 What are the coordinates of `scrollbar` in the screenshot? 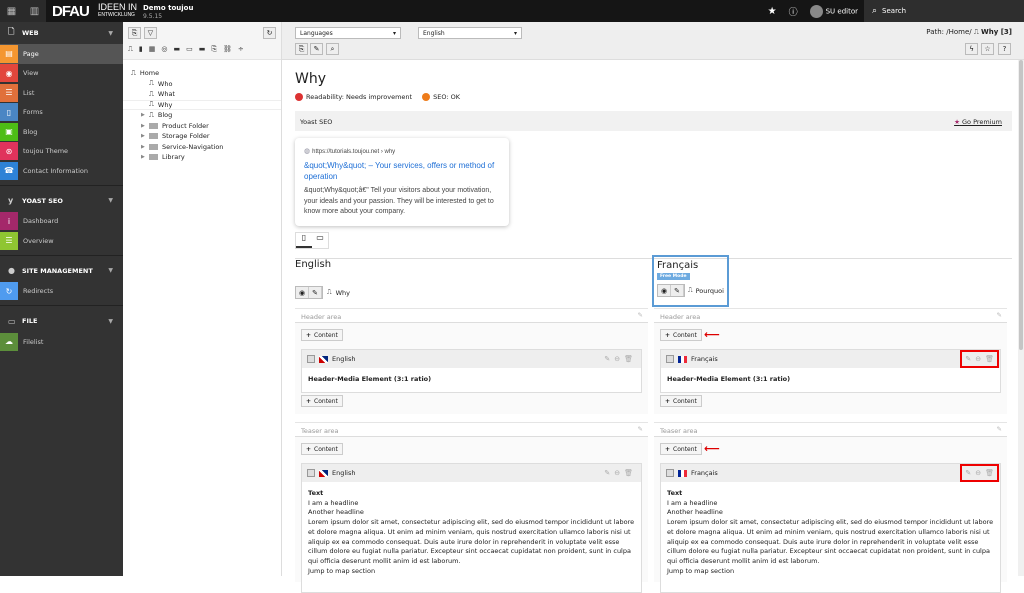 It's located at (1021, 318).